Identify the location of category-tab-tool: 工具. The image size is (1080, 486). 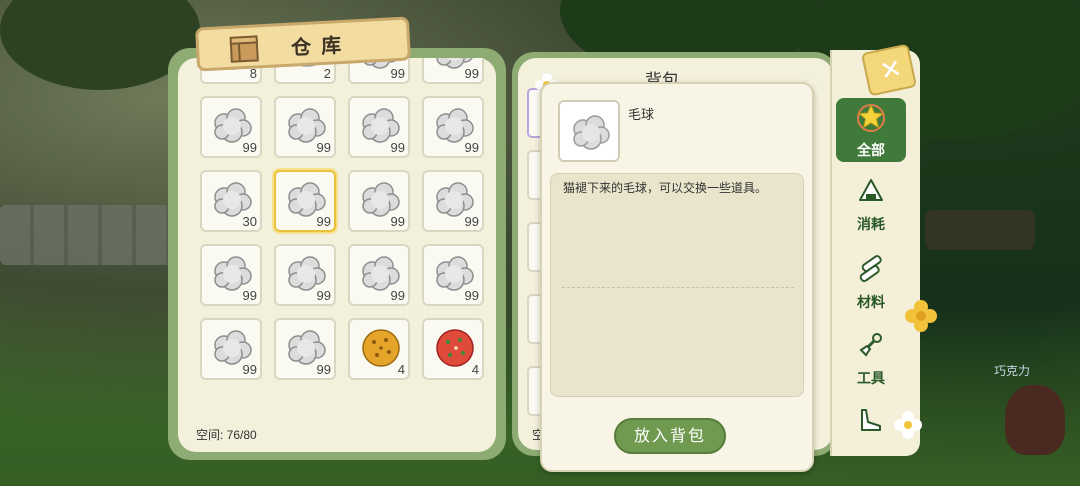
(871, 358).